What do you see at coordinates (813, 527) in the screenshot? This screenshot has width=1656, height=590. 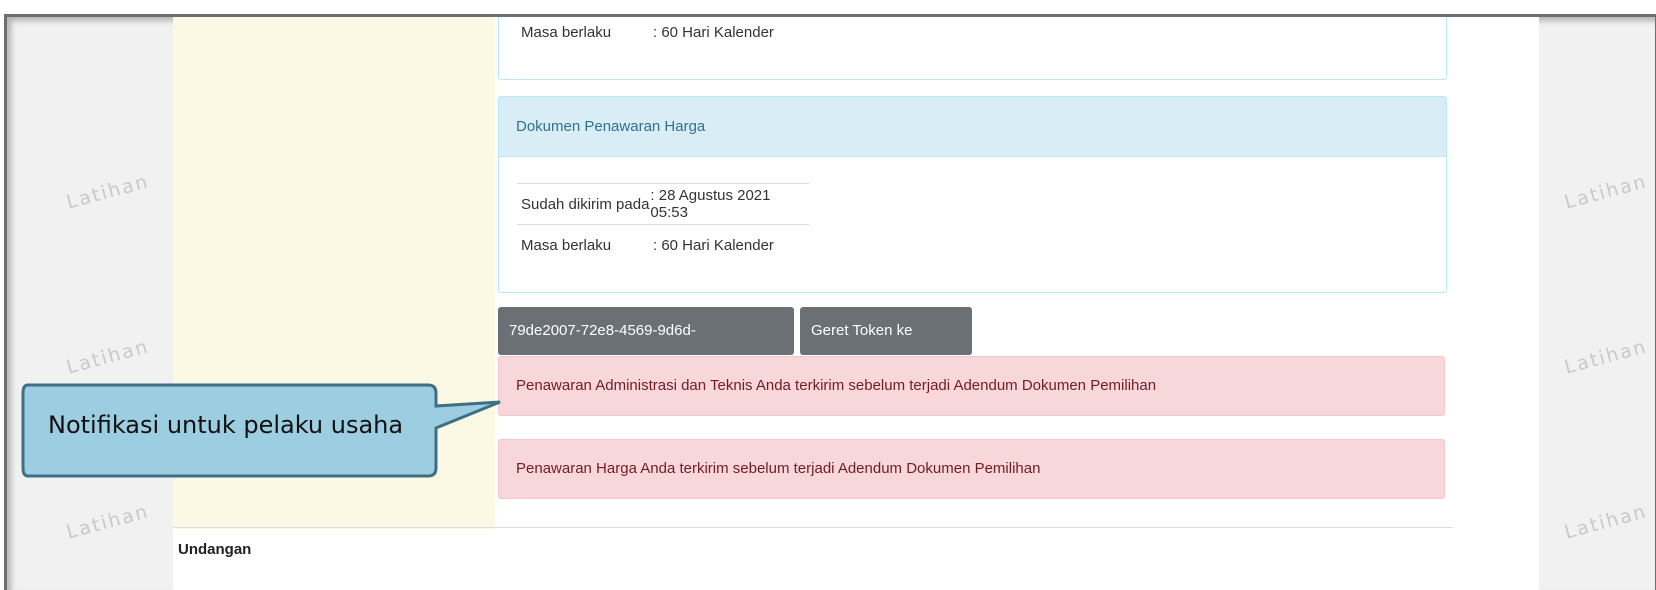 I see `section-divider` at bounding box center [813, 527].